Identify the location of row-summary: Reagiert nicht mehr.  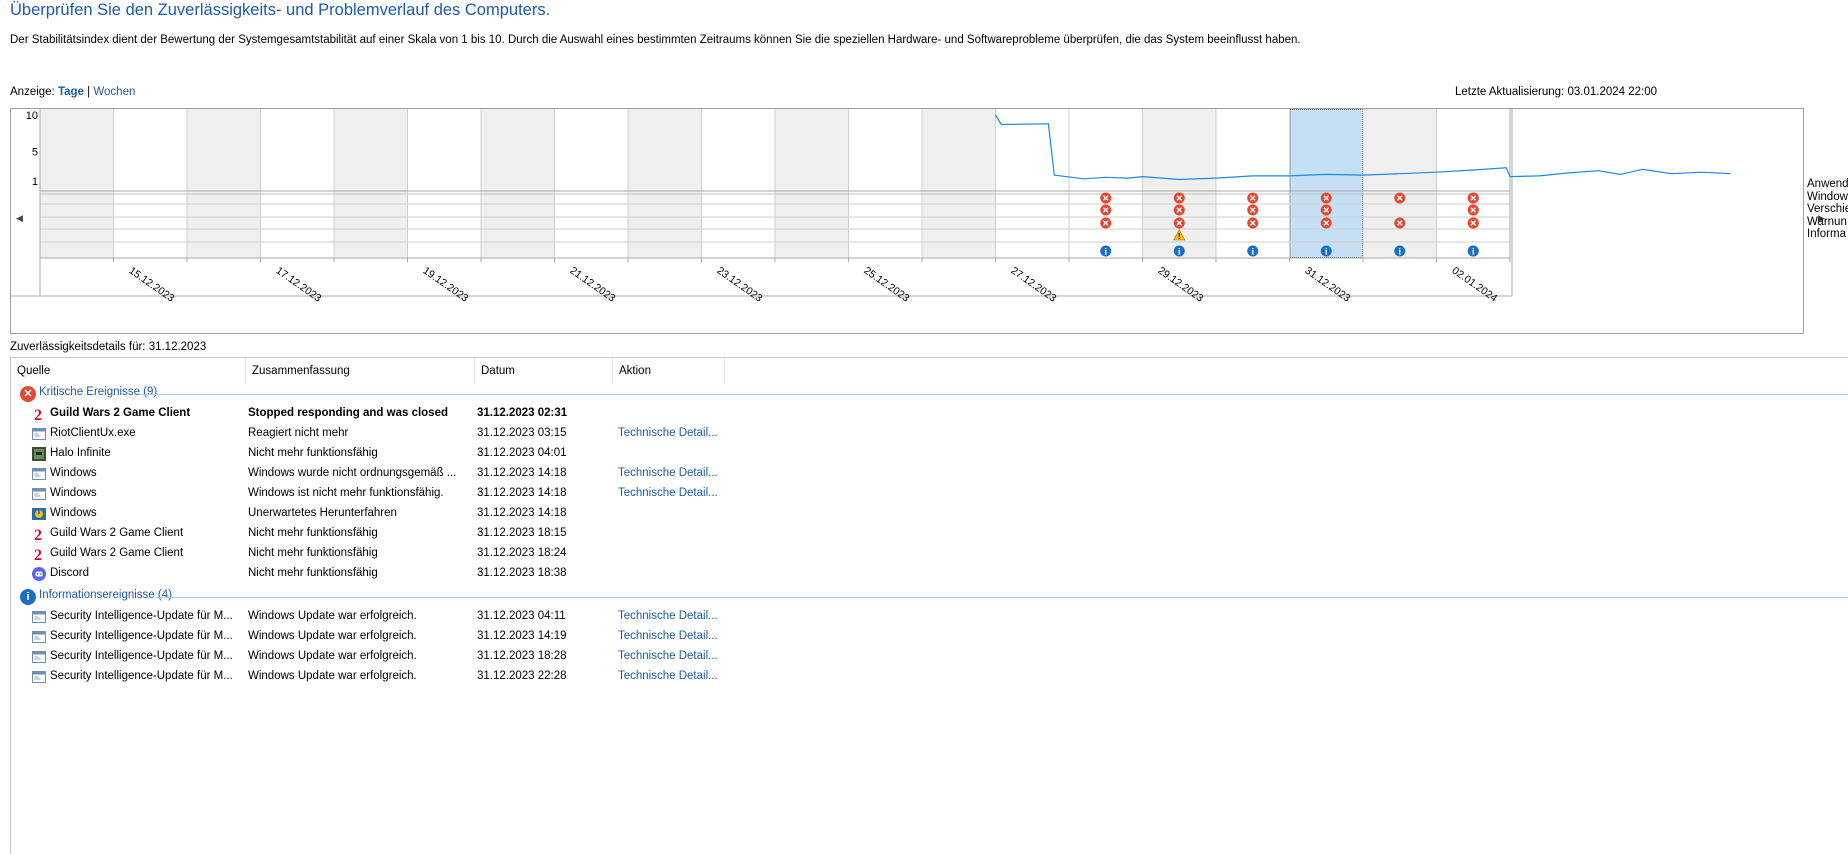
(298, 433).